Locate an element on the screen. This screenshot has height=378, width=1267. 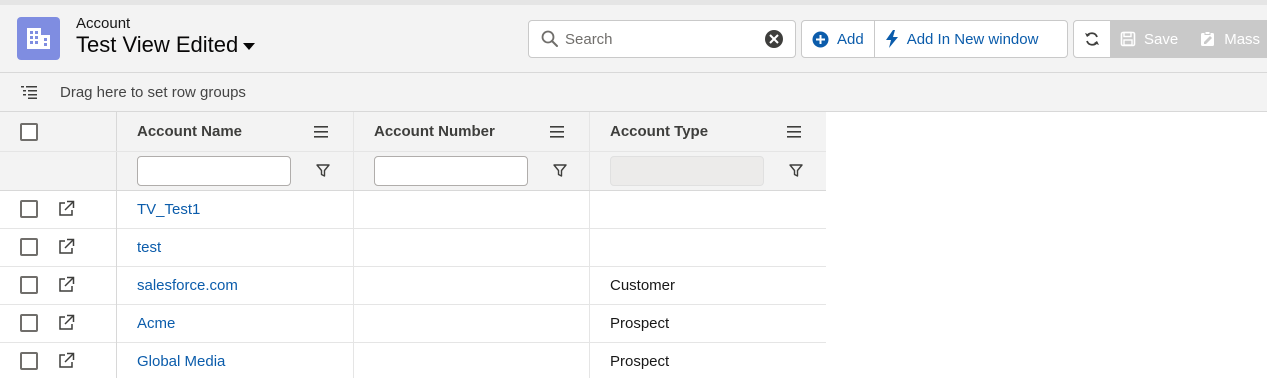
building-icon is located at coordinates (38, 38).